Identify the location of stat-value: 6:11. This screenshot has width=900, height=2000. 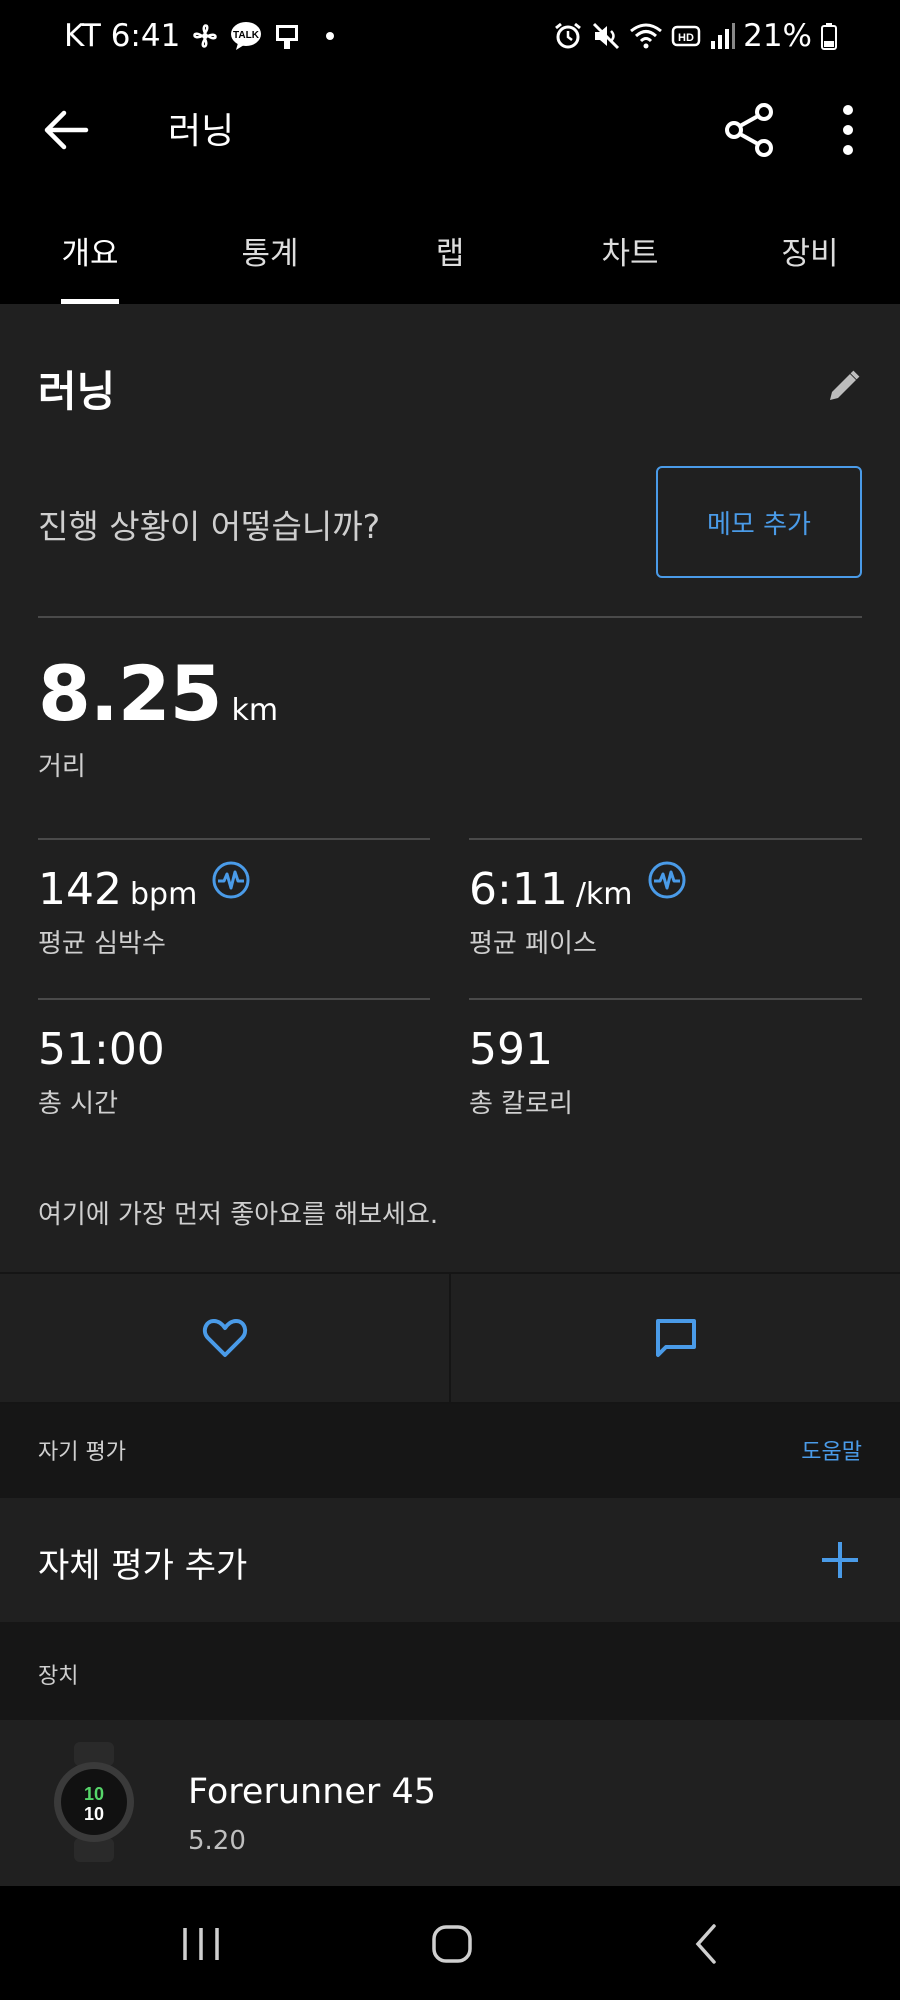
(518, 889).